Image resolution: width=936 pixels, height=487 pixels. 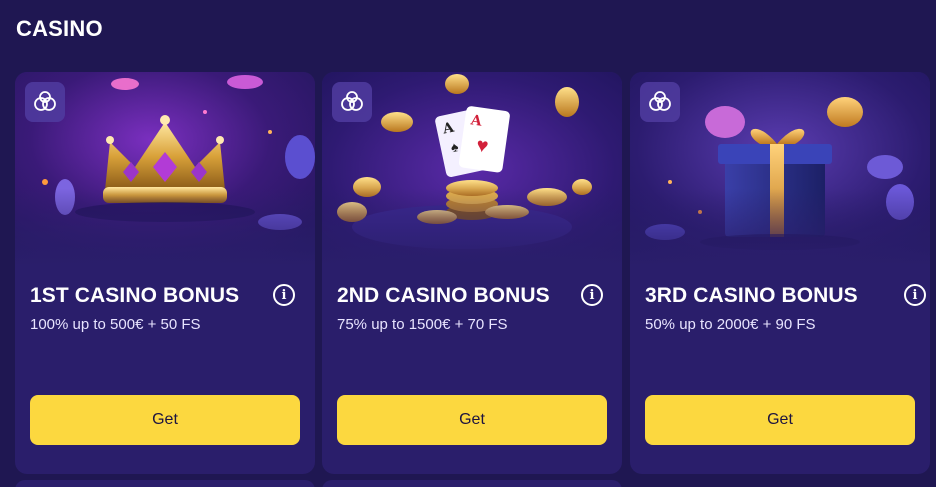 I want to click on section-title: CASINO, so click(x=59, y=28).